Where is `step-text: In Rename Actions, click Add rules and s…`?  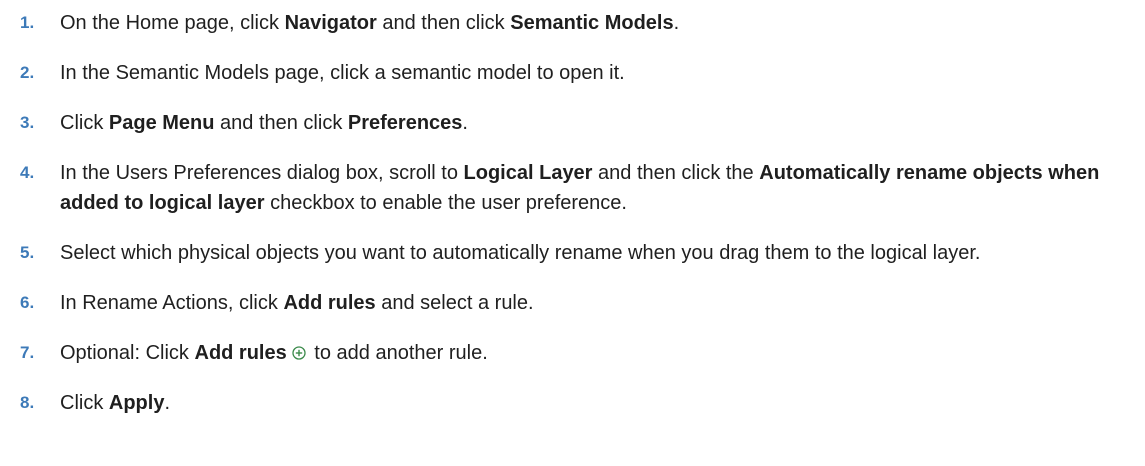 step-text: In Rename Actions, click Add rules and s… is located at coordinates (297, 303).